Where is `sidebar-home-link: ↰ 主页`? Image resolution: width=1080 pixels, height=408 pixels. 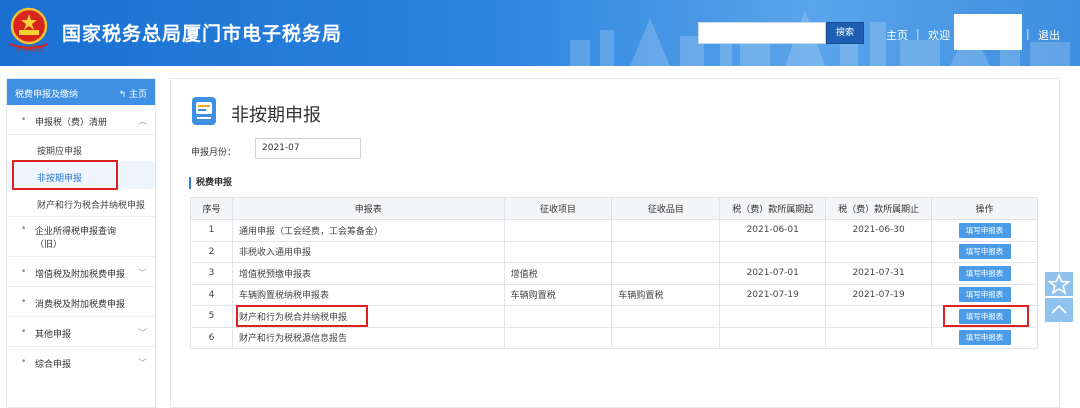 sidebar-home-link: ↰ 主页 is located at coordinates (133, 93).